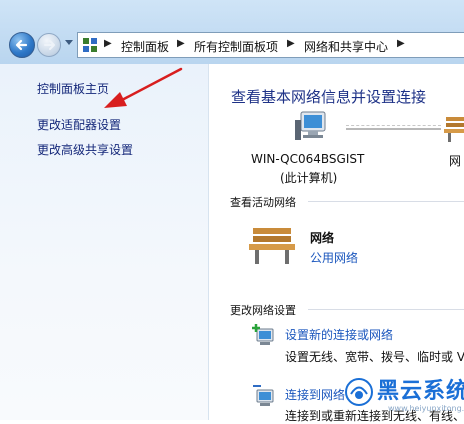 The height and width of the screenshot is (424, 464). Describe the element at coordinates (263, 310) in the screenshot. I see `change-settings-heading: 更改网络设置` at that location.